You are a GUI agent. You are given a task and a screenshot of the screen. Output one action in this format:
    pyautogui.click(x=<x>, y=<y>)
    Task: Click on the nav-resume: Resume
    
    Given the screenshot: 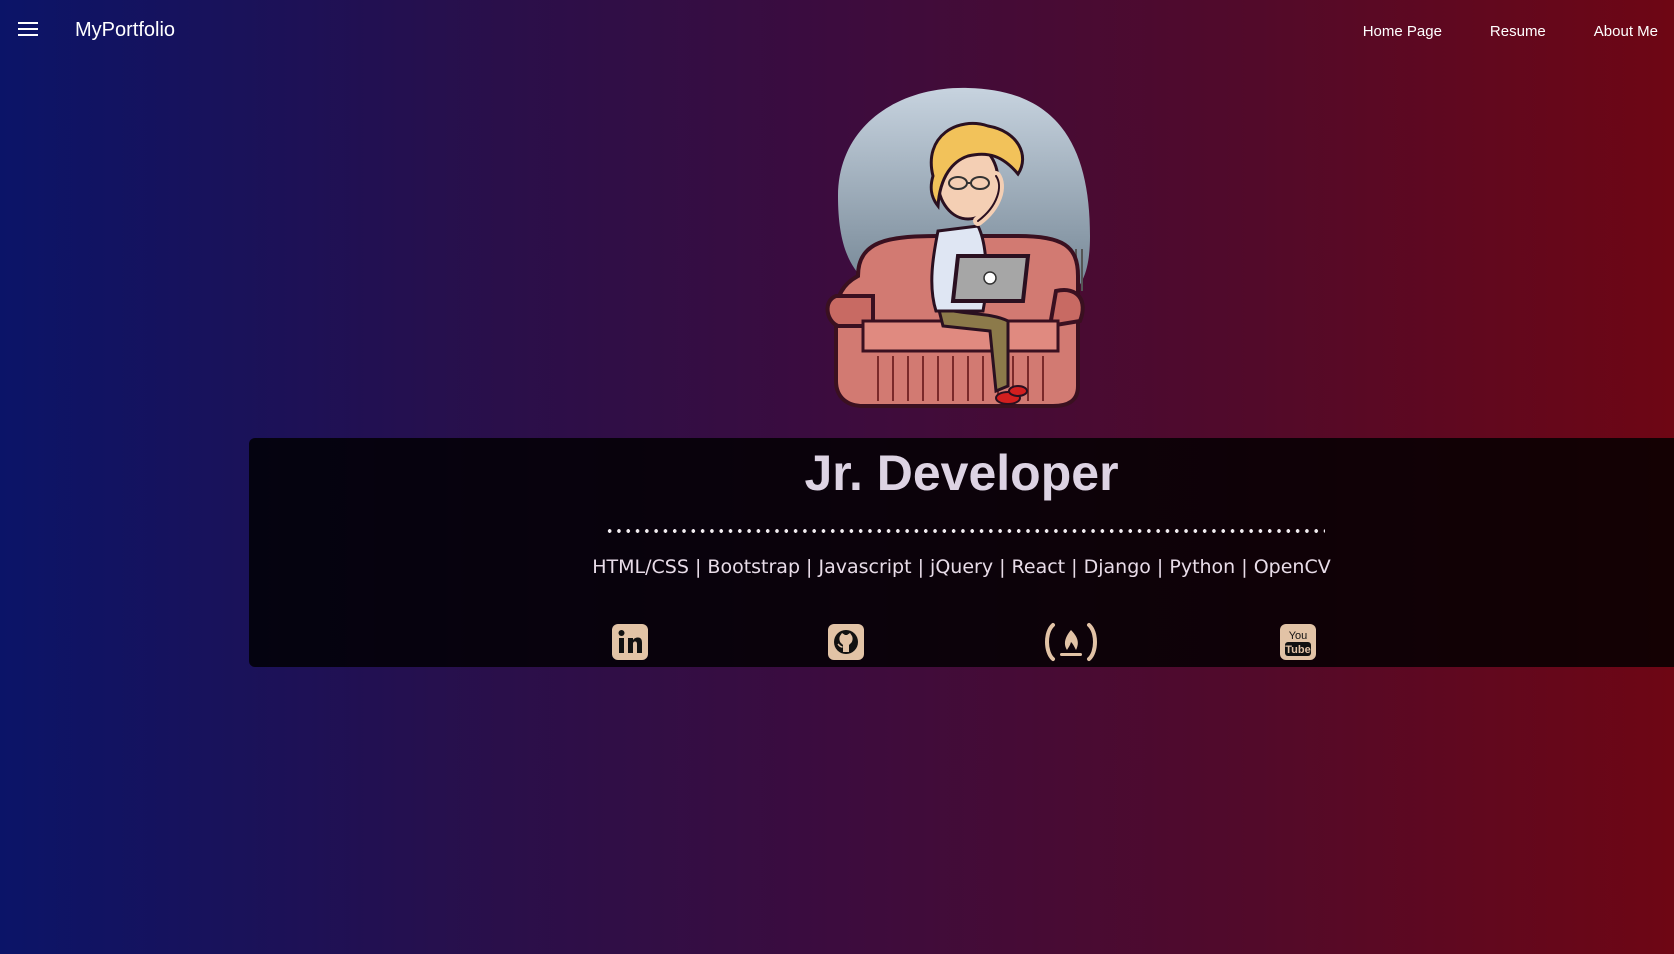 What is the action you would take?
    pyautogui.click(x=1518, y=31)
    